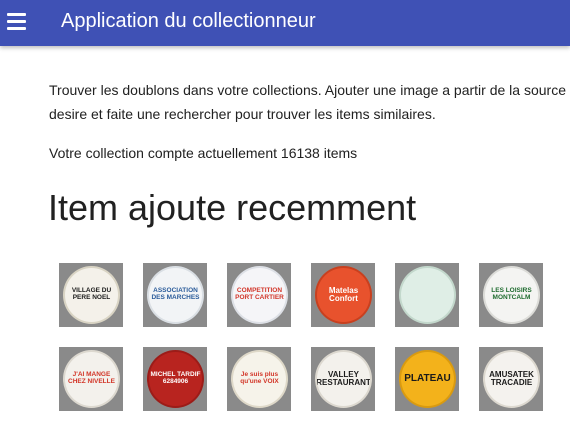 This screenshot has width=570, height=426. I want to click on pin-badge-image: Matelas Confort, so click(343, 295).